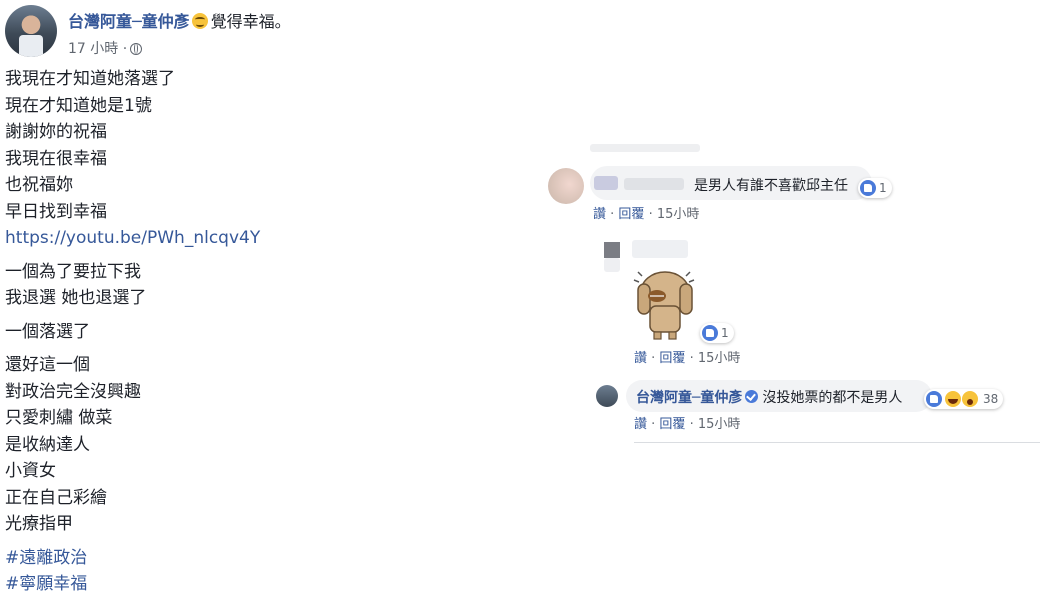 The height and width of the screenshot is (598, 1060). I want to click on comment-bubble: 台灣阿童─童仲彥 沒投她票的都不是男人, so click(779, 396).